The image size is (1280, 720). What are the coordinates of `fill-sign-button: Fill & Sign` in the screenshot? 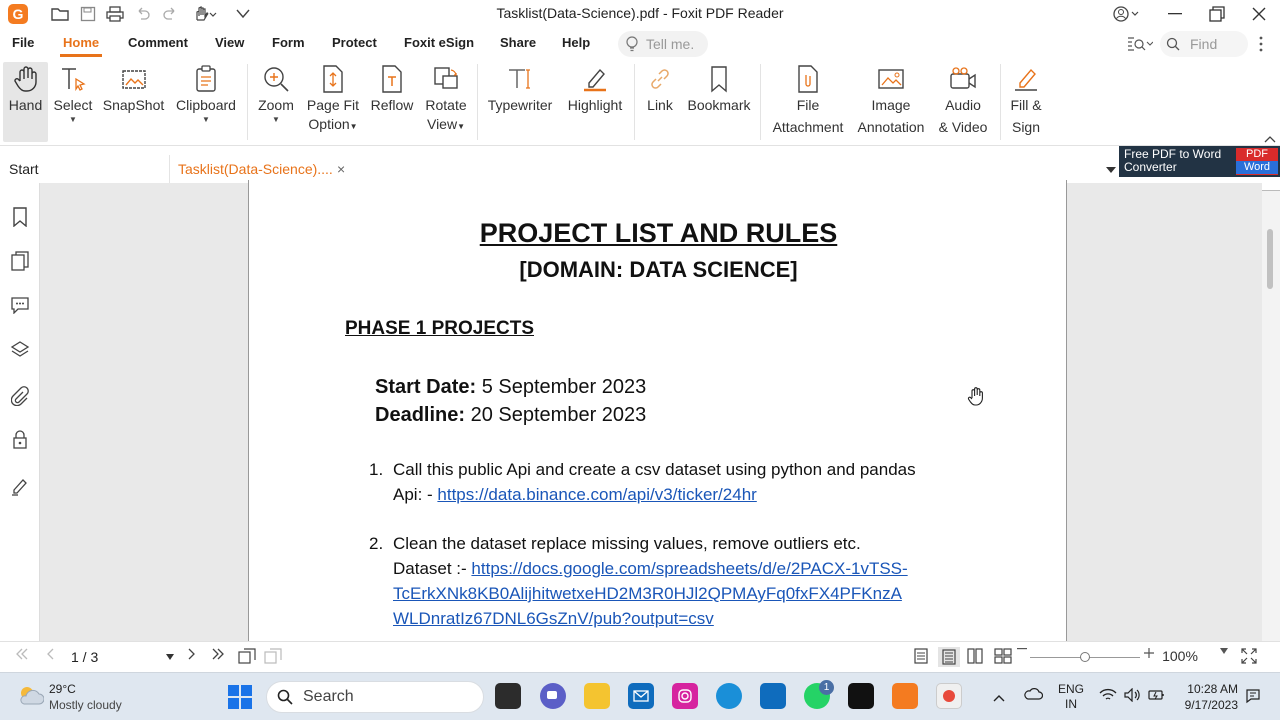 It's located at (1026, 102).